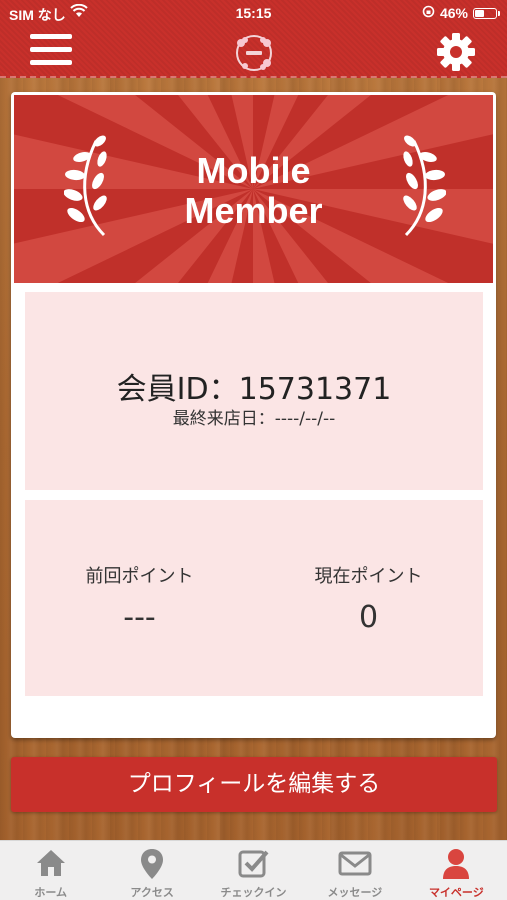  What do you see at coordinates (51, 892) in the screenshot?
I see `tab-home-label: ホーム` at bounding box center [51, 892].